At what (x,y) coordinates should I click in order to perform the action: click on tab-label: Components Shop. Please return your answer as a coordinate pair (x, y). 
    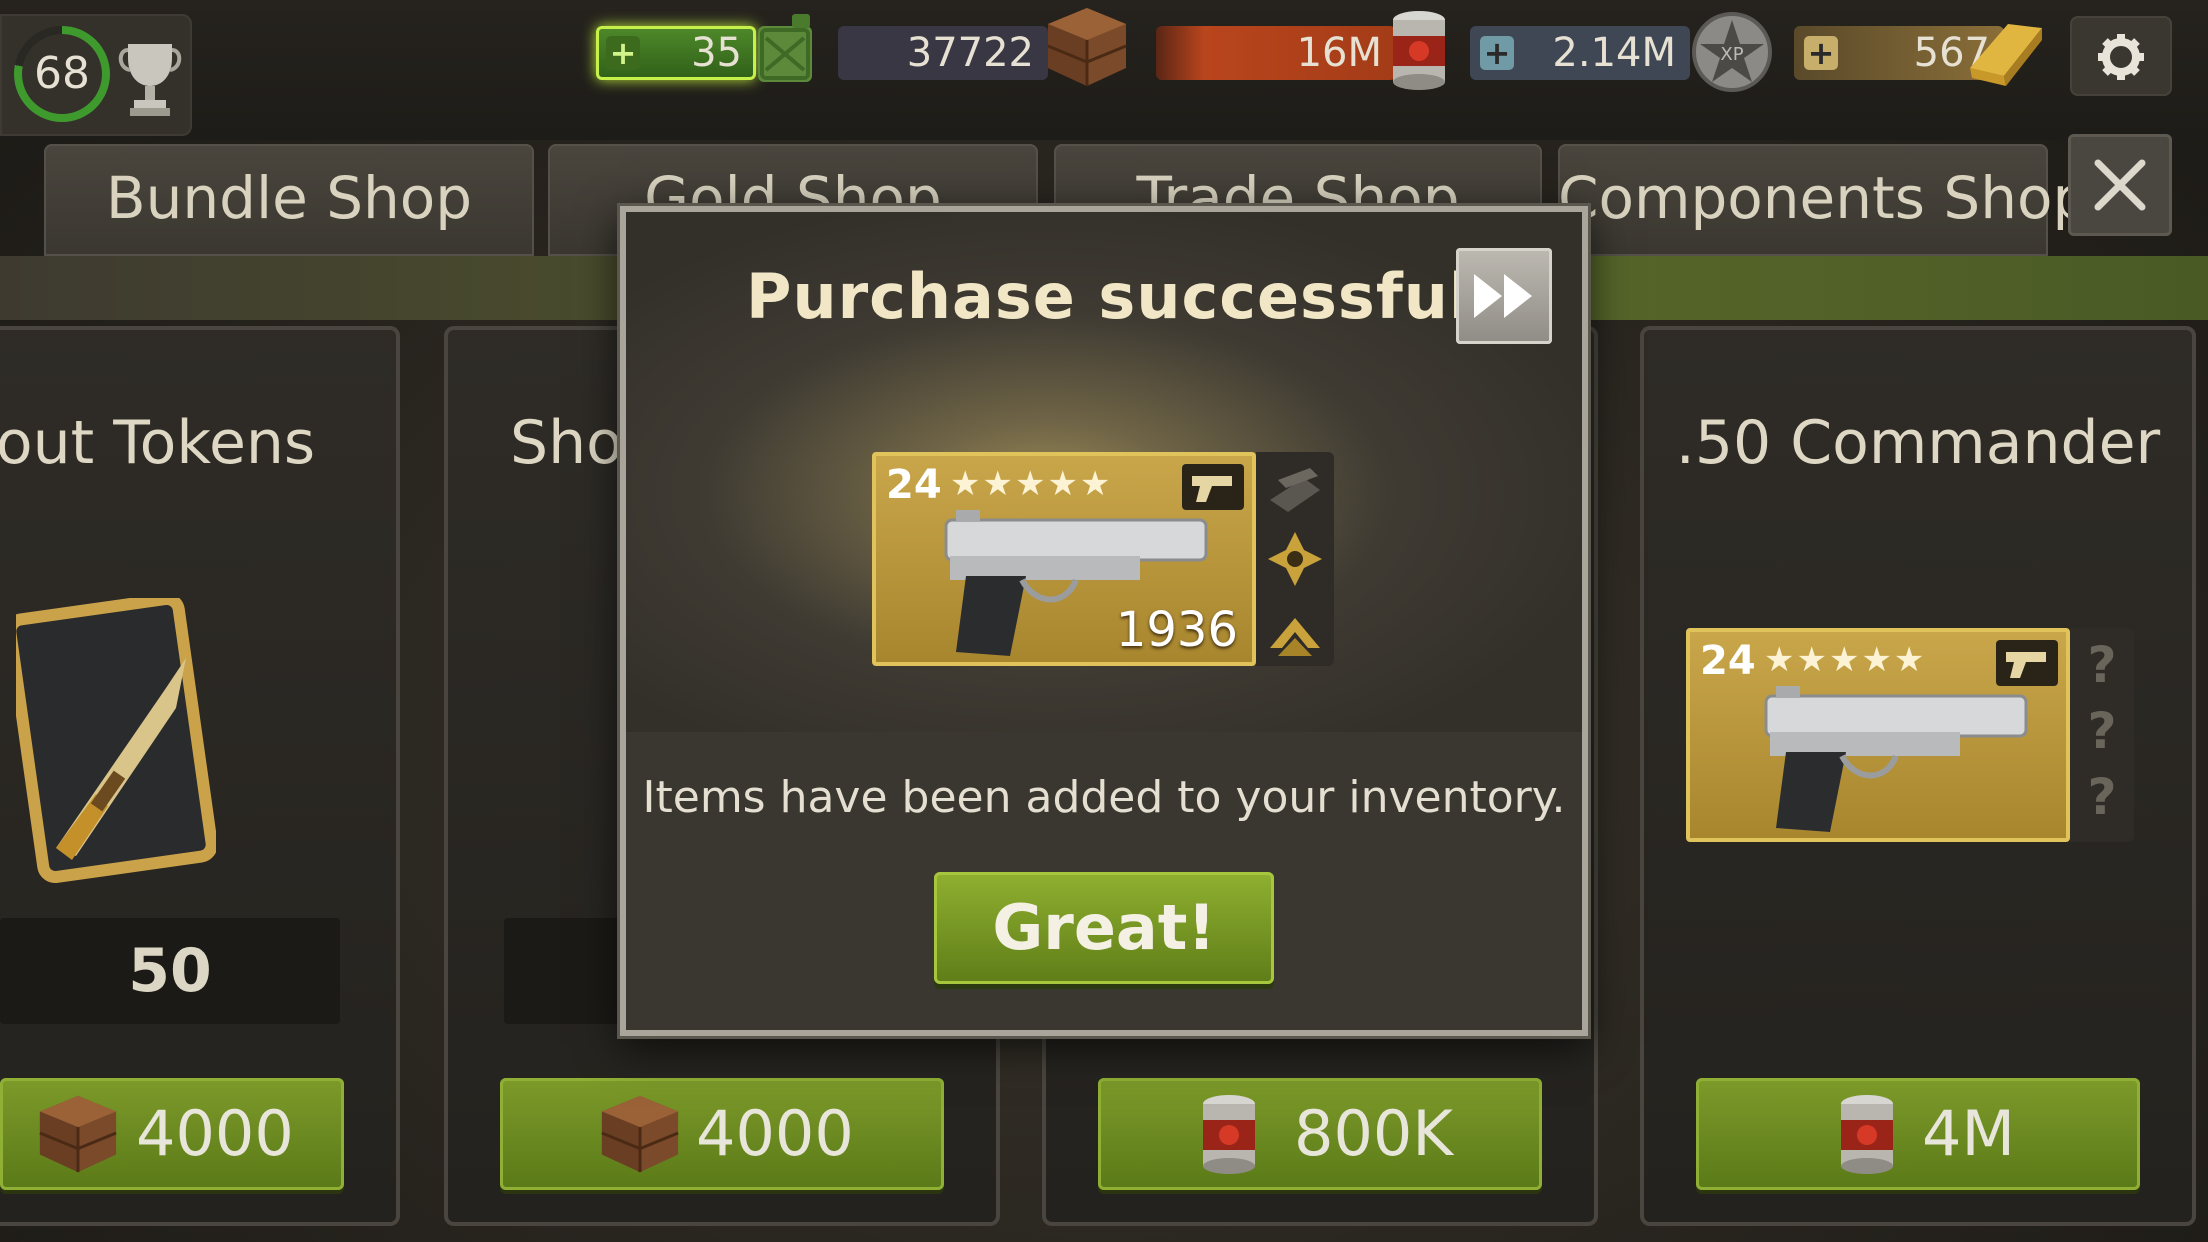
    Looking at the image, I should click on (1824, 198).